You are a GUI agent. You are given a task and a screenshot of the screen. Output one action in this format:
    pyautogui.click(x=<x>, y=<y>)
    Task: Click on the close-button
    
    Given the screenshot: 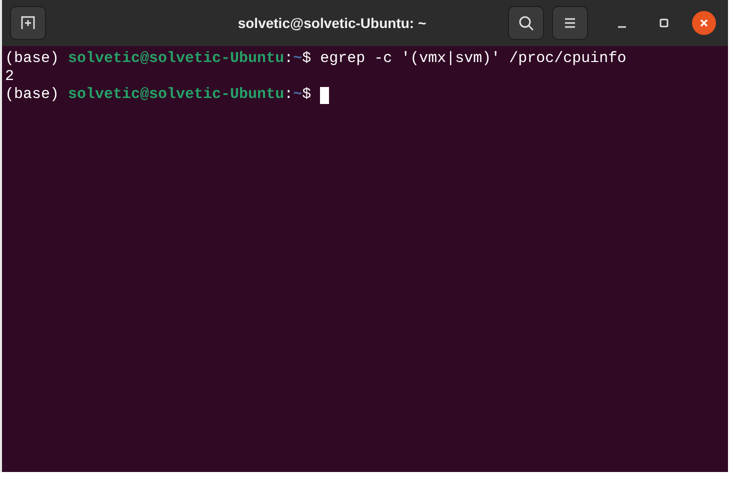 What is the action you would take?
    pyautogui.click(x=704, y=23)
    